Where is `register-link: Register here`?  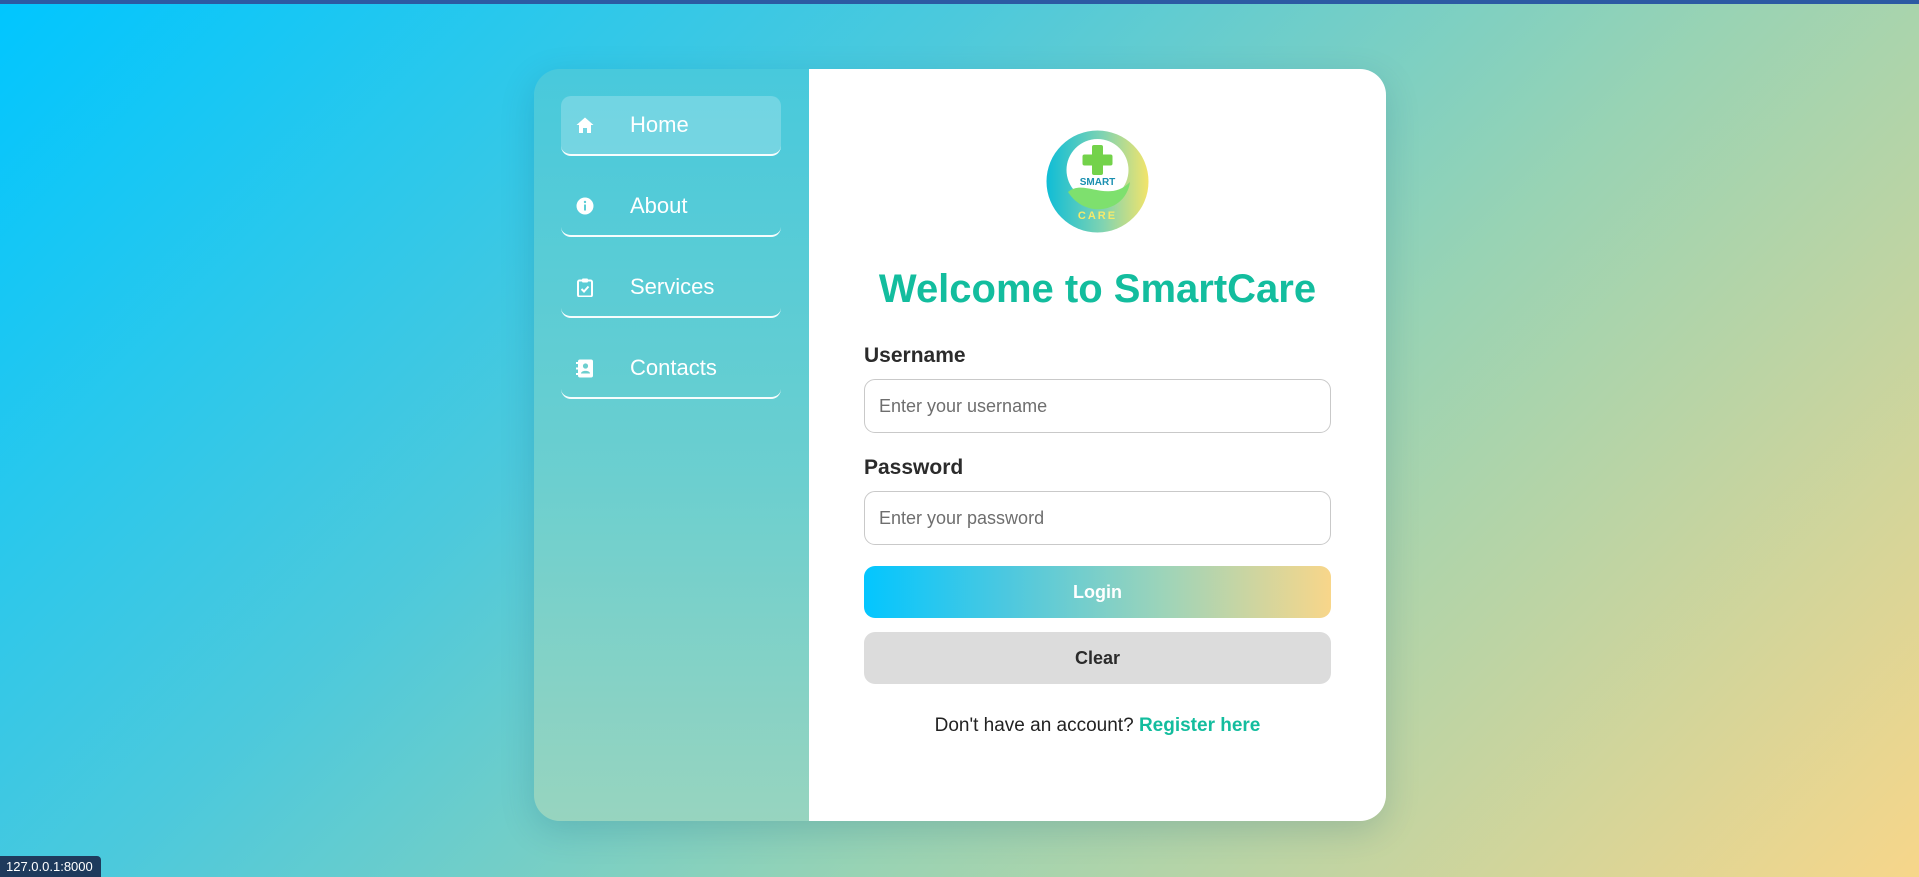 register-link: Register here is located at coordinates (1199, 725).